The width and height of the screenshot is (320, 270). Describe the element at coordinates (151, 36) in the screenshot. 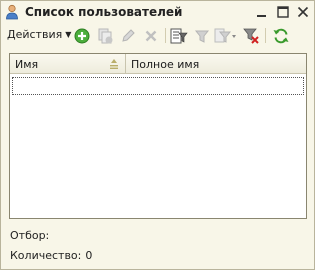

I see `delete-icon` at that location.